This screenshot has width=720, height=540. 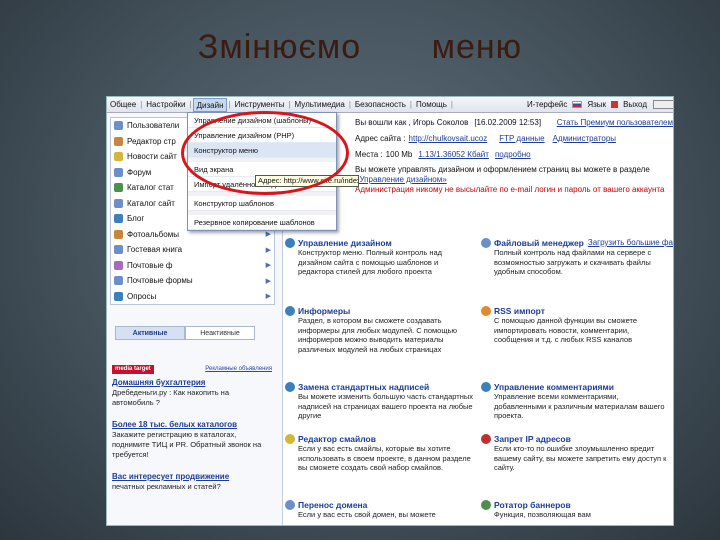 I want to click on news-icon, so click(x=118, y=157).